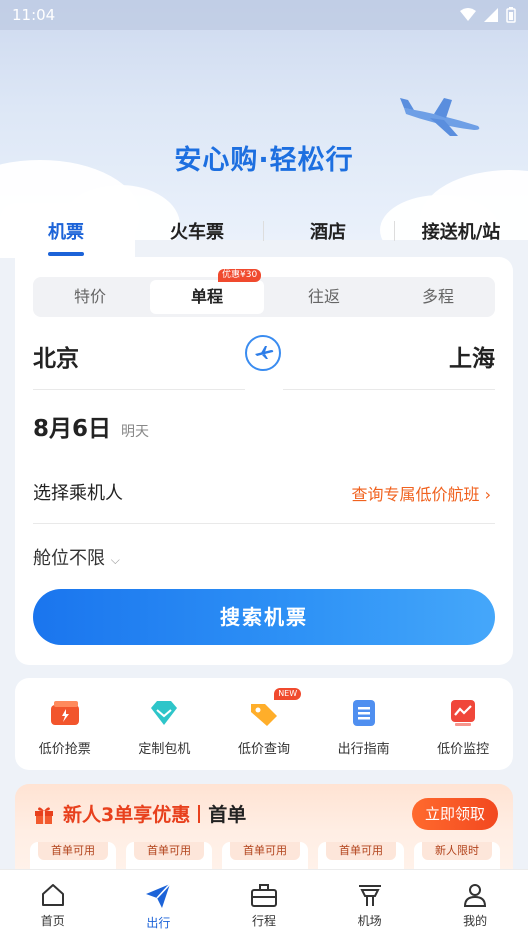 This screenshot has height=939, width=528. What do you see at coordinates (263, 895) in the screenshot?
I see `luggage-icon` at bounding box center [263, 895].